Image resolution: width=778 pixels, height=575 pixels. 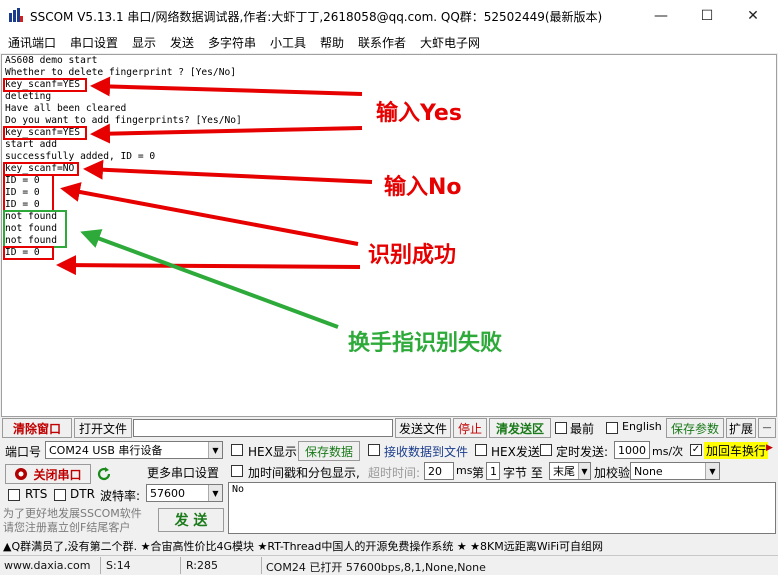 I want to click on maximize-button: ☐, so click(x=707, y=15).